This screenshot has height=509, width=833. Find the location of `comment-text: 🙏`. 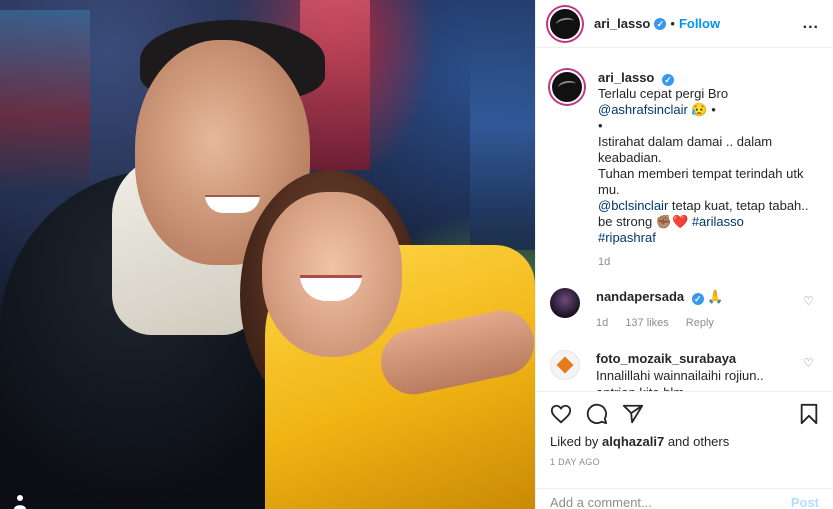

comment-text: 🙏 is located at coordinates (715, 296).